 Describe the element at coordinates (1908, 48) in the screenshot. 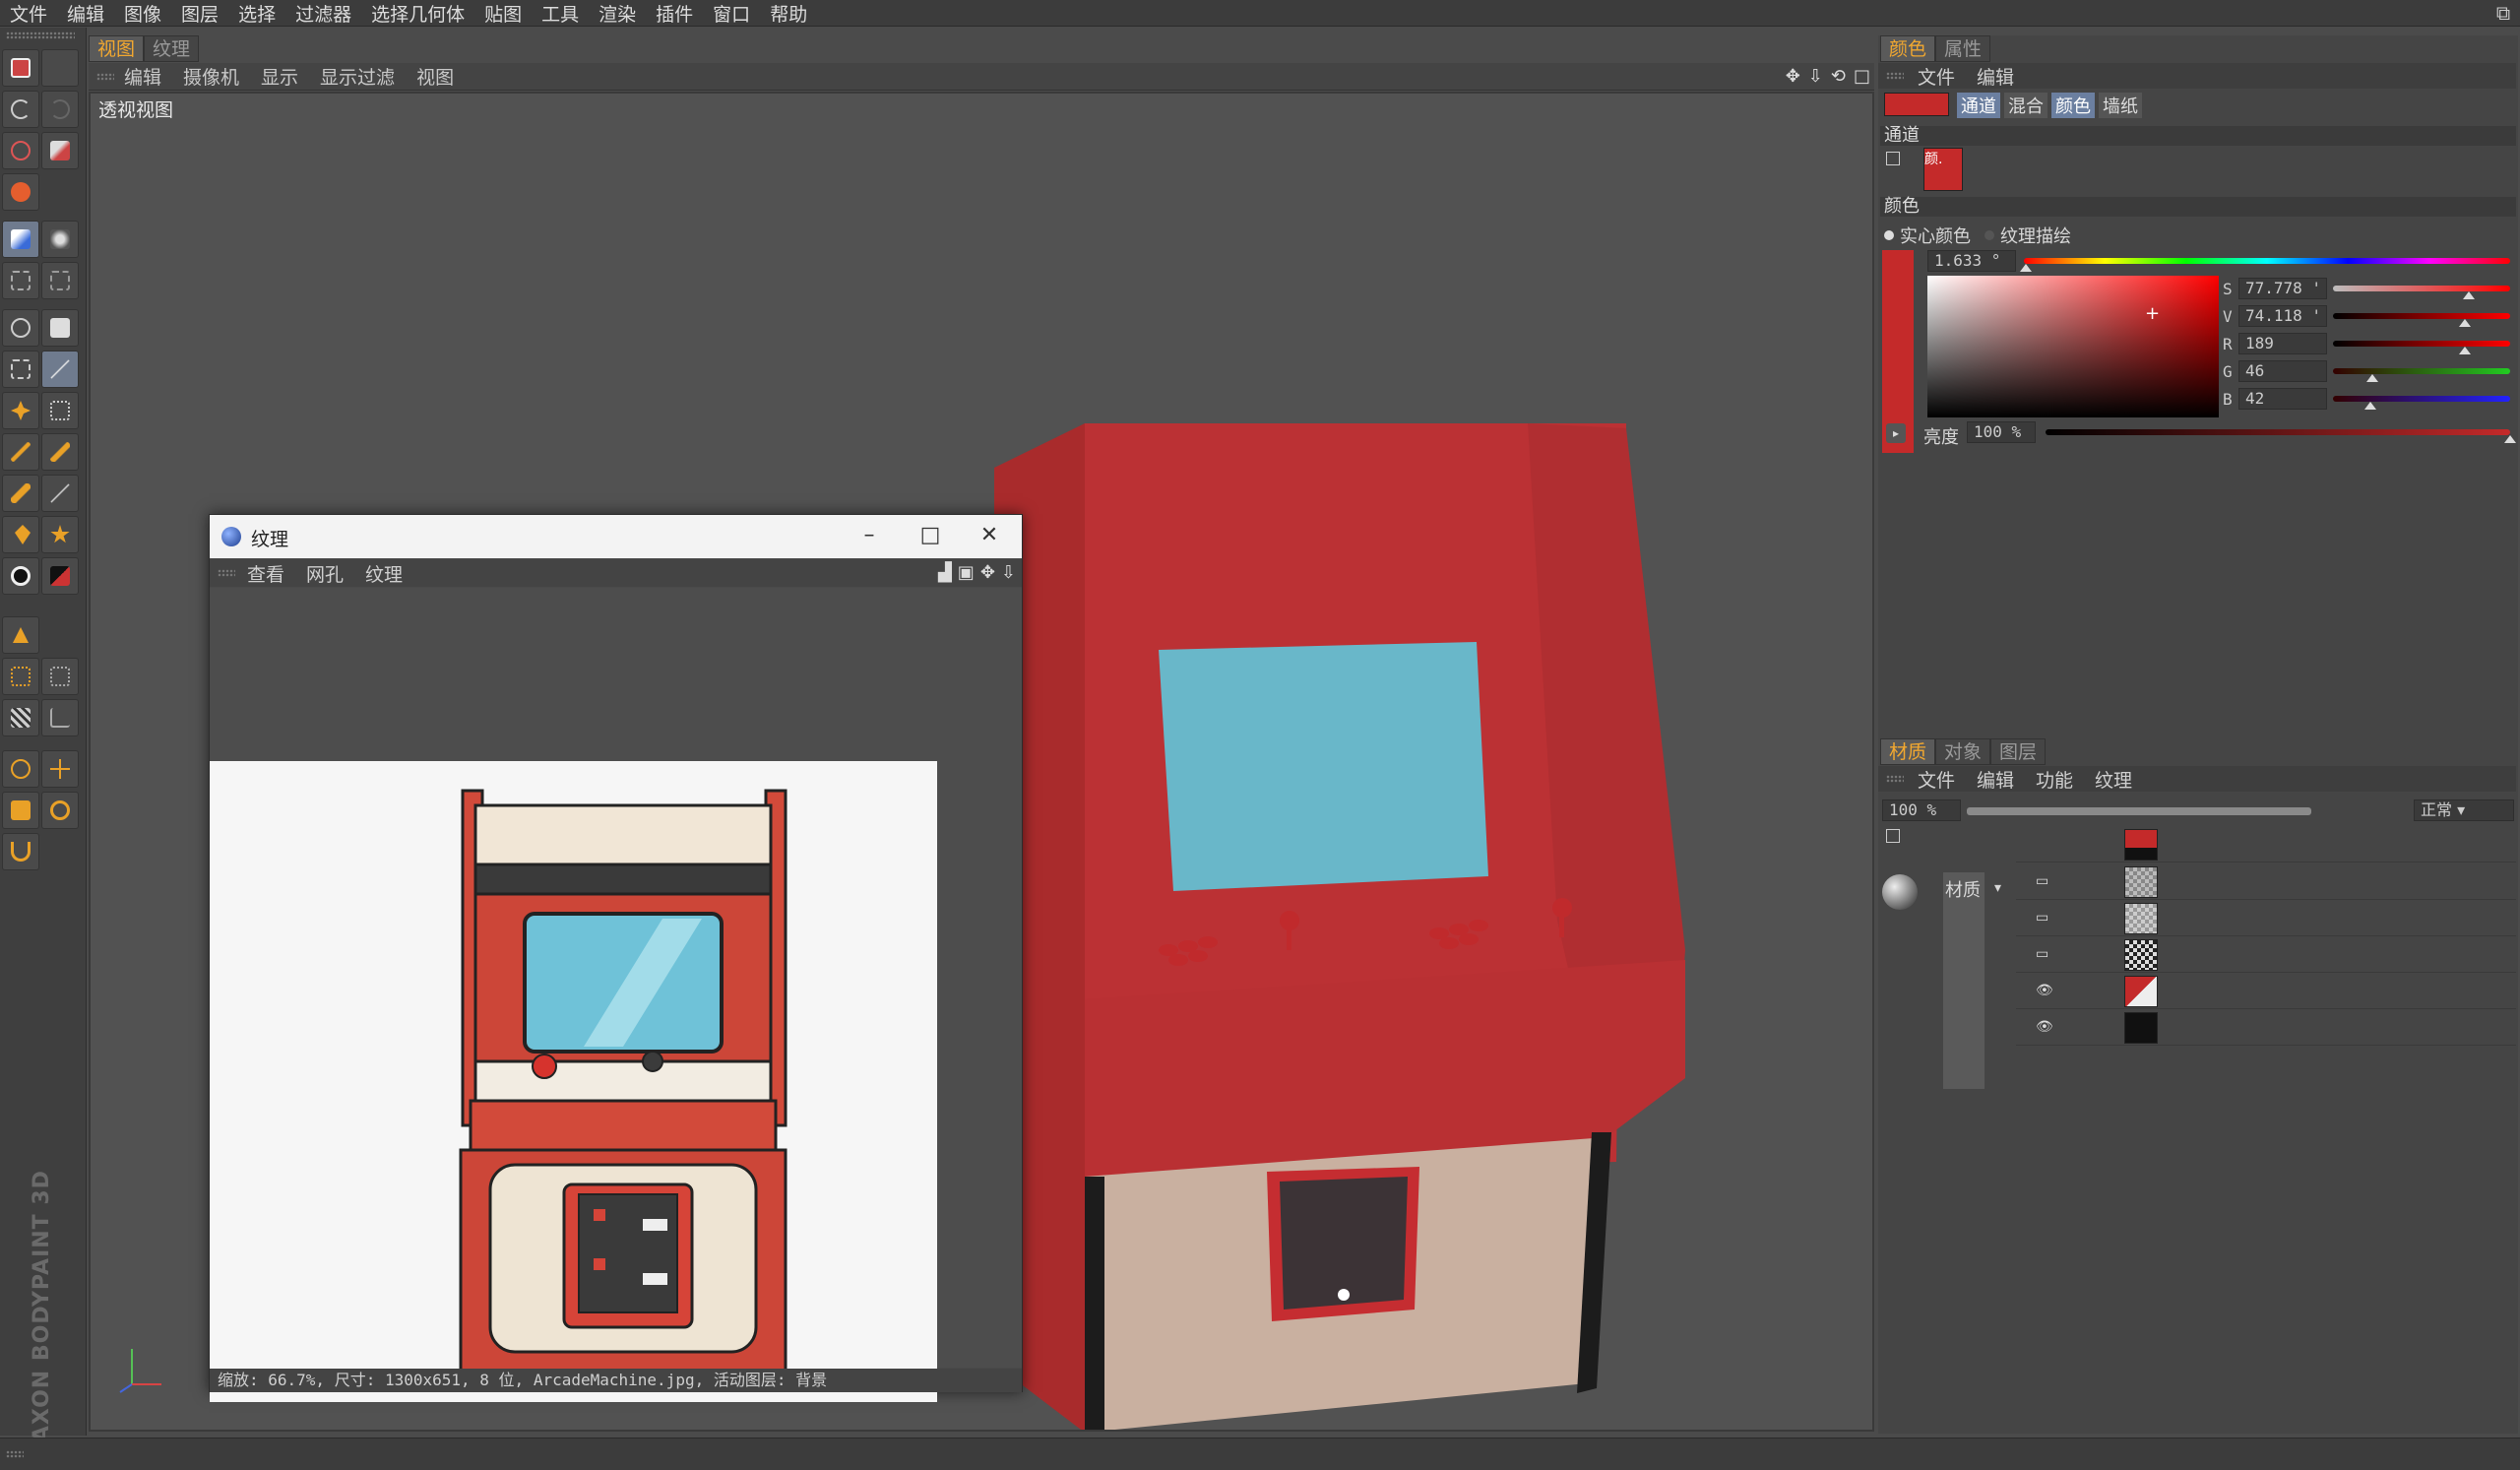

I see `tab-color: 颜色` at that location.